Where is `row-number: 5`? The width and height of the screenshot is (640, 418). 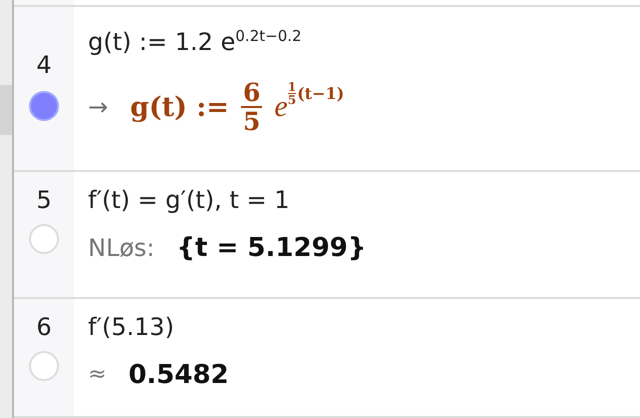 row-number: 5 is located at coordinates (44, 200).